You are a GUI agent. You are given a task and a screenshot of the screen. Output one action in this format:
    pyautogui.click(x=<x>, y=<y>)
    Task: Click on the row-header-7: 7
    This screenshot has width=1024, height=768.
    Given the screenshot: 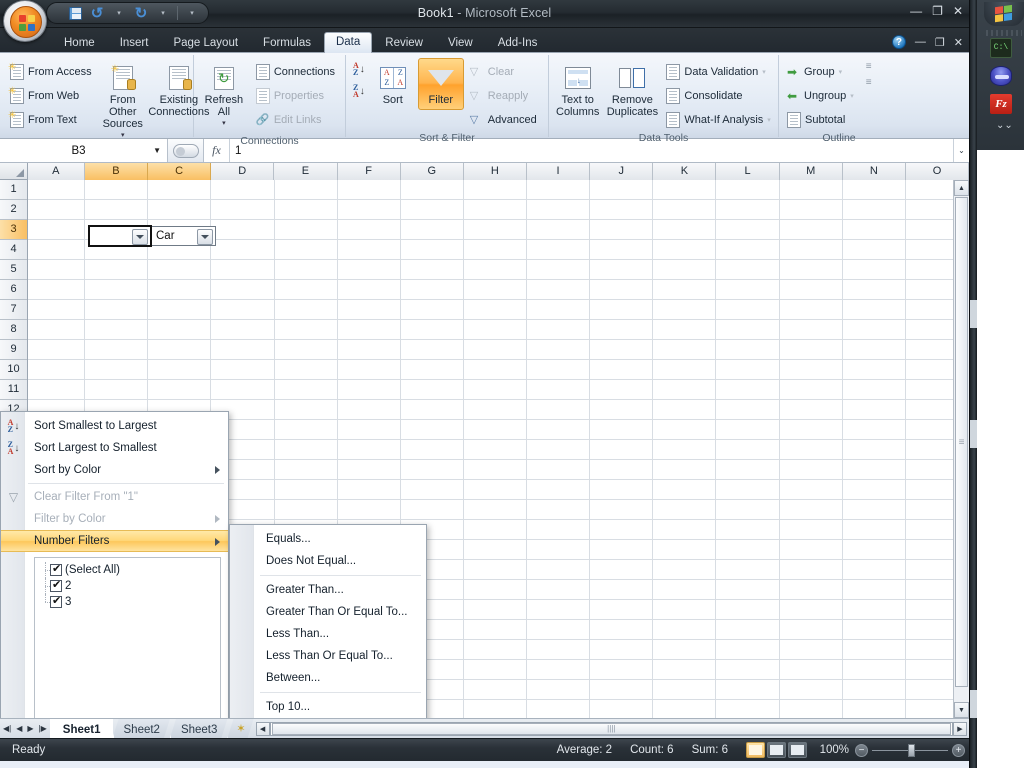 What is the action you would take?
    pyautogui.click(x=13, y=310)
    